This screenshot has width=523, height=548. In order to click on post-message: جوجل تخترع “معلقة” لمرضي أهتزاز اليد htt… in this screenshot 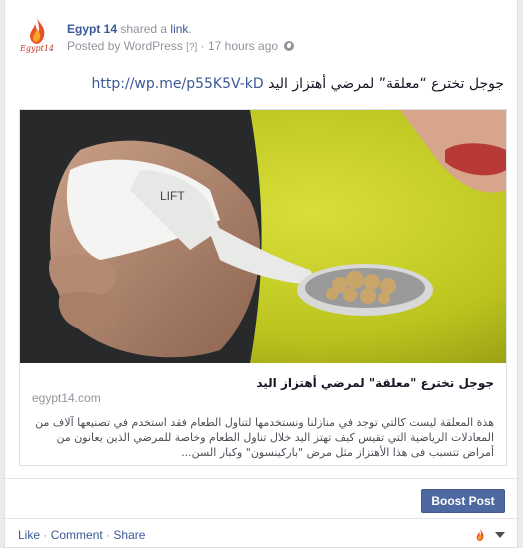, I will do `click(298, 84)`.